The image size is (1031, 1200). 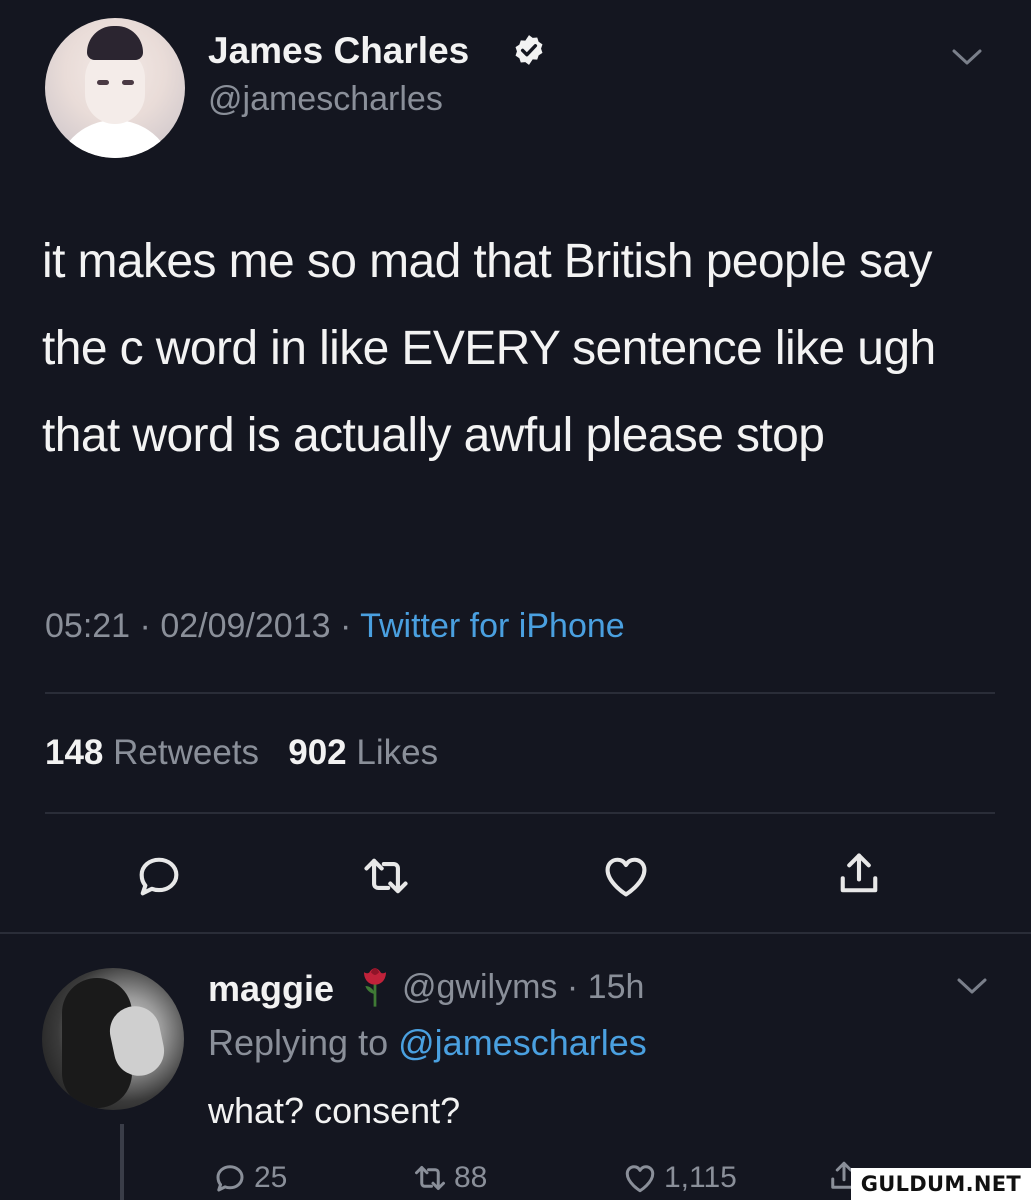 I want to click on likes-count: 902, so click(x=317, y=752).